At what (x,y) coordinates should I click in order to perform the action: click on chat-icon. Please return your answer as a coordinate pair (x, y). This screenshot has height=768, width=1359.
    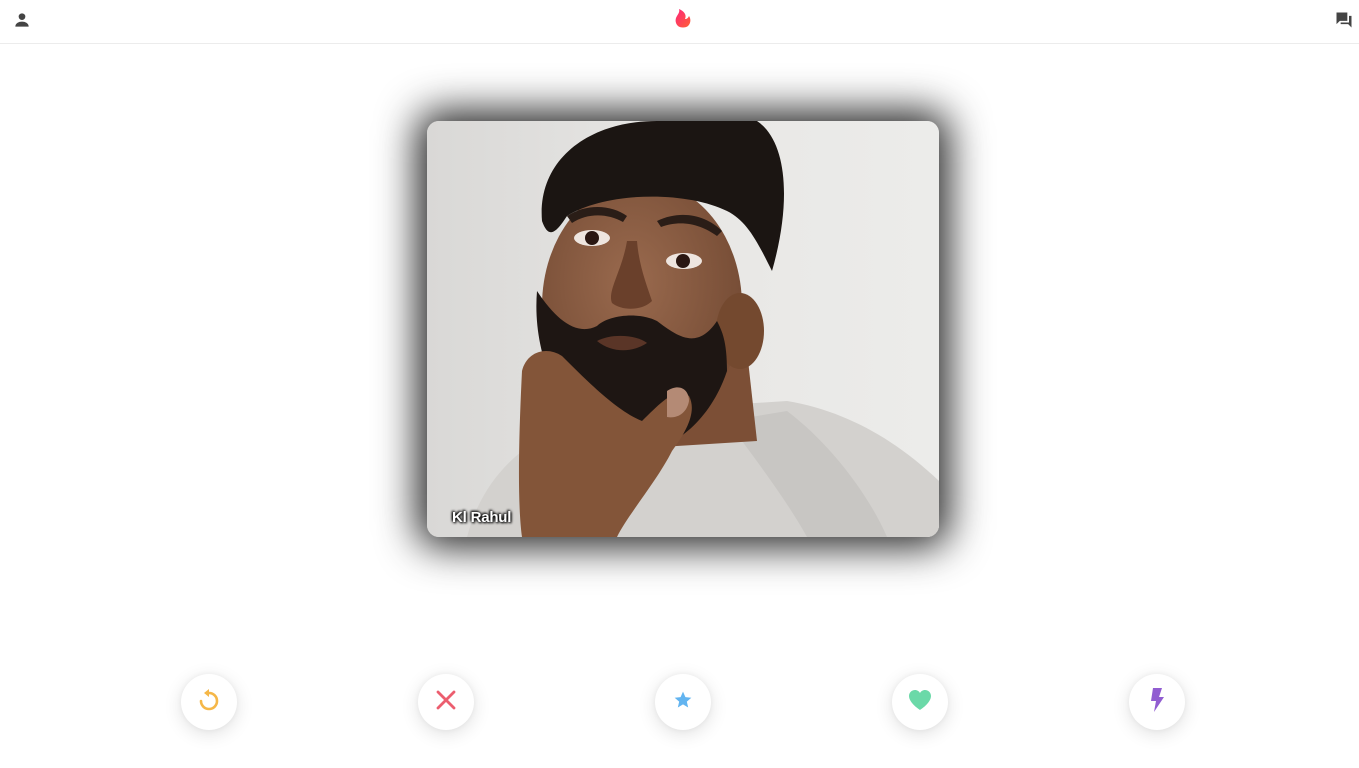
    Looking at the image, I should click on (1344, 22).